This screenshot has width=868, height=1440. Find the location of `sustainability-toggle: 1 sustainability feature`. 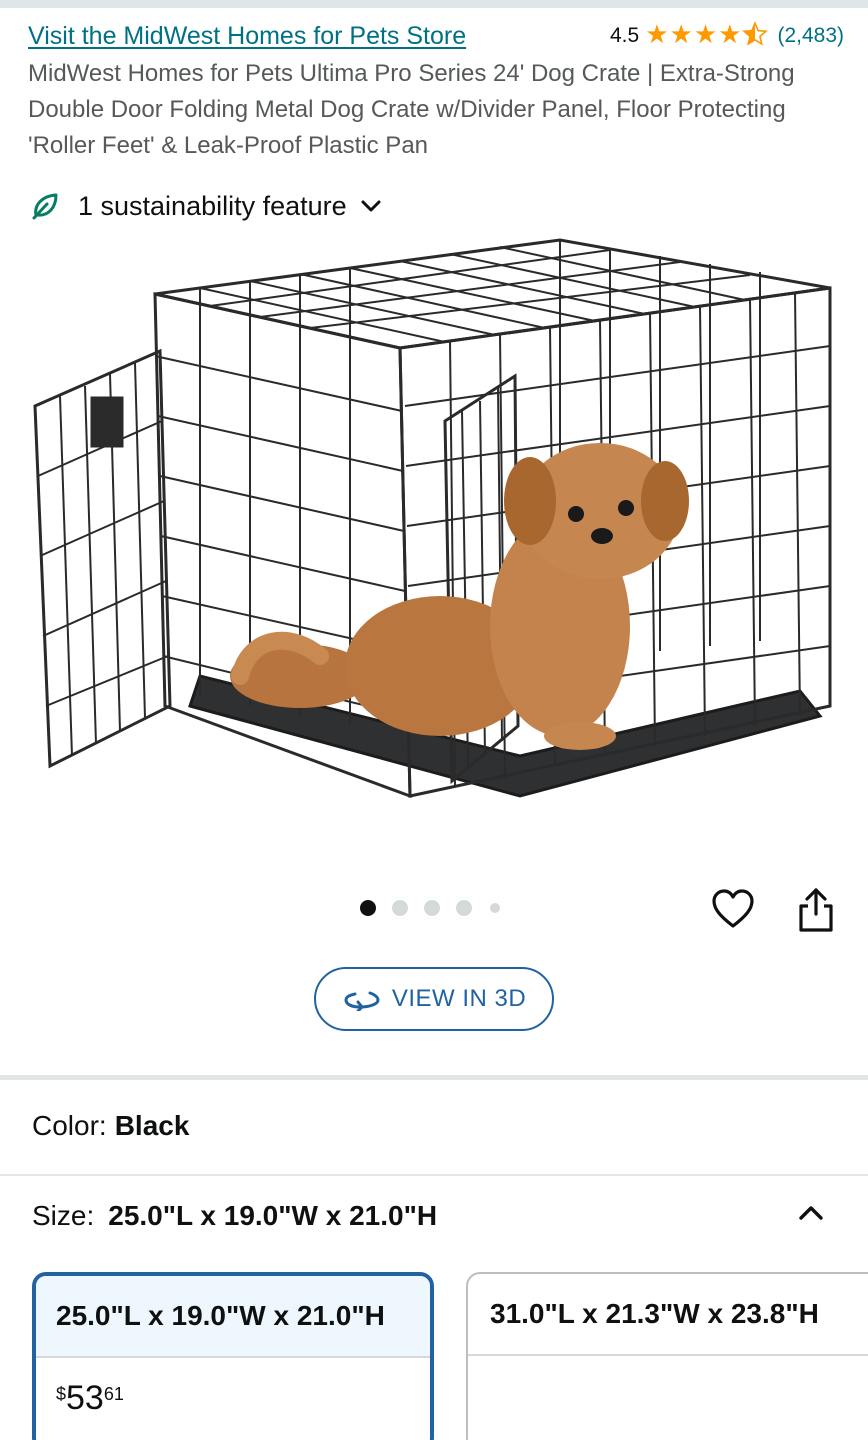

sustainability-toggle: 1 sustainability feature is located at coordinates (207, 206).